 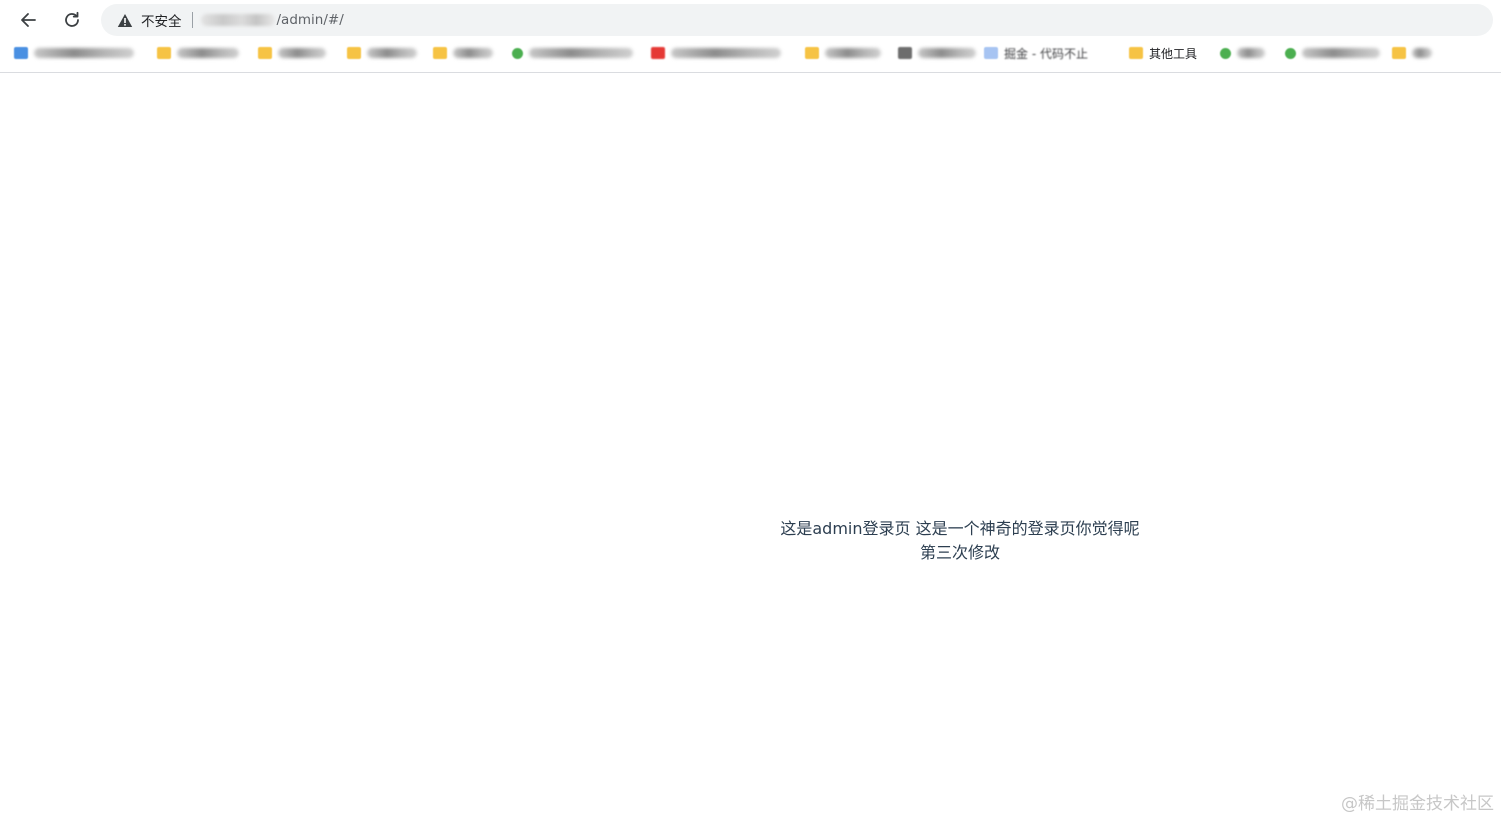 What do you see at coordinates (1417, 804) in the screenshot?
I see `watermark: @稀土掘金技术社区` at bounding box center [1417, 804].